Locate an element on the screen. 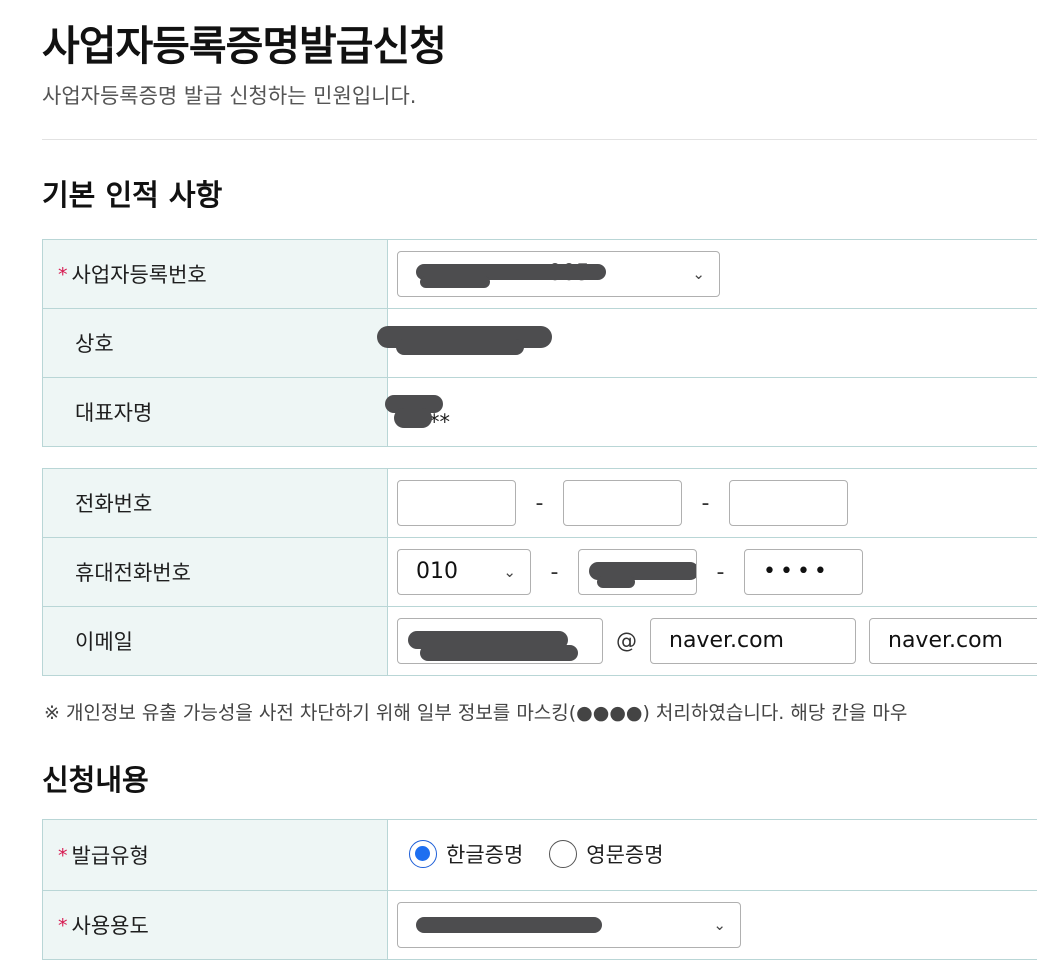 Image resolution: width=1037 pixels, height=960 pixels. business-number-cell: 005 ⌄ is located at coordinates (712, 274).